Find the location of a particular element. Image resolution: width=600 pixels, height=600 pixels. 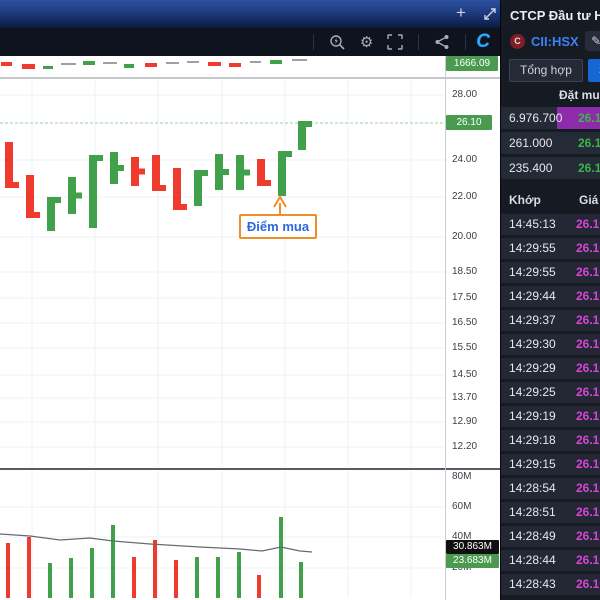

trade-row: 14:29:30 26.10 is located at coordinates (550, 344).